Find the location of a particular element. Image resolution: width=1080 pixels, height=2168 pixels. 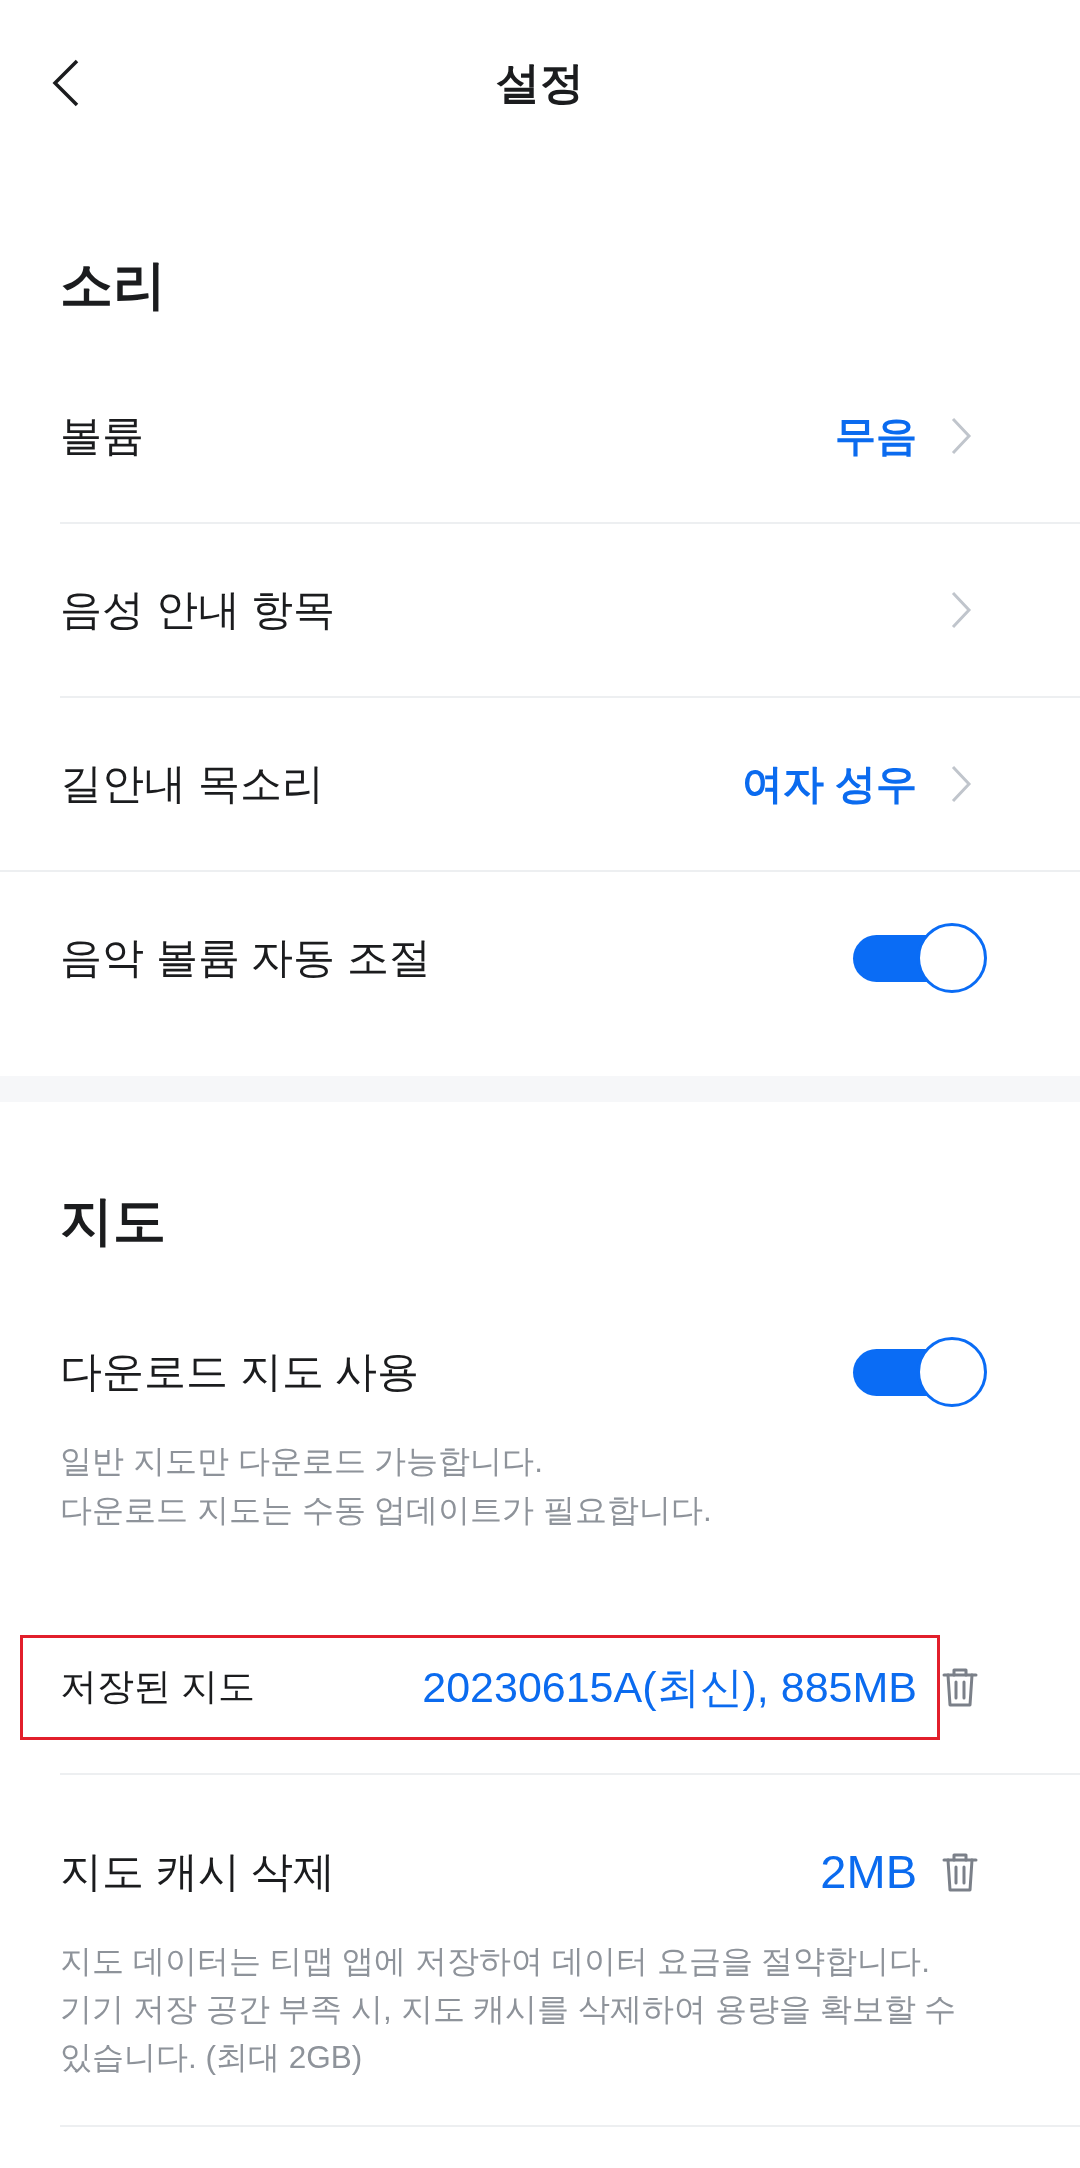

setting-label: 음악 볼륨 자동 조절 is located at coordinates (245, 958).